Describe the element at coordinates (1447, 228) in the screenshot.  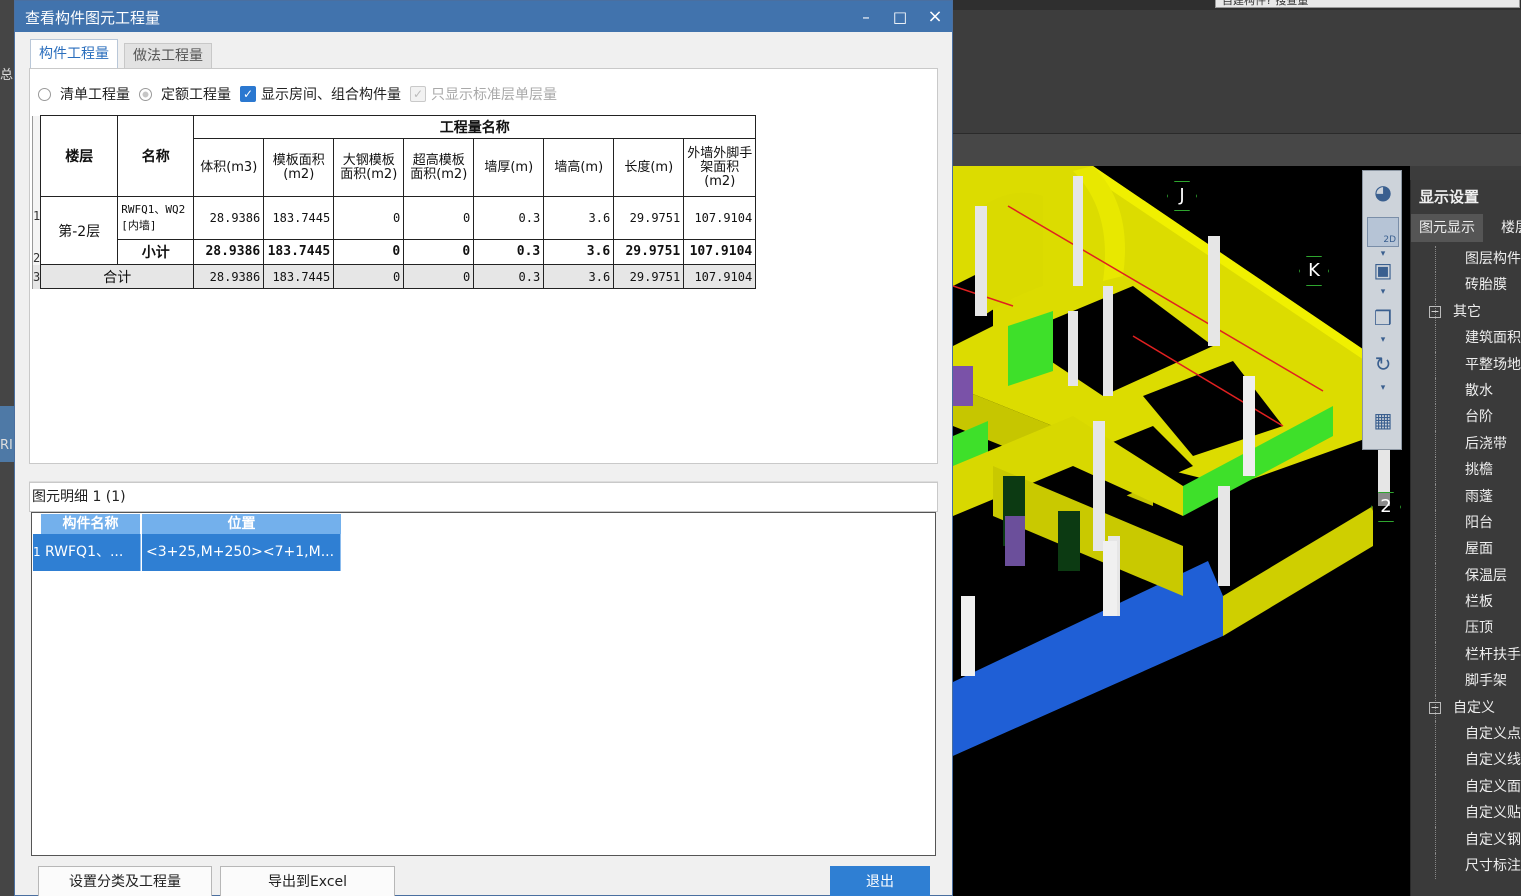
I see `tab-element-display: 图元显示` at that location.